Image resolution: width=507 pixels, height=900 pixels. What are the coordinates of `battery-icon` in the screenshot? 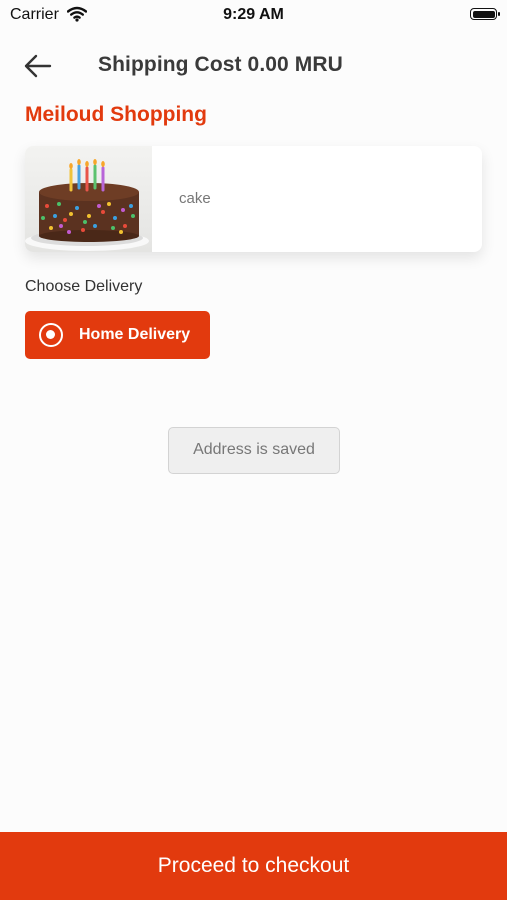 It's located at (485, 14).